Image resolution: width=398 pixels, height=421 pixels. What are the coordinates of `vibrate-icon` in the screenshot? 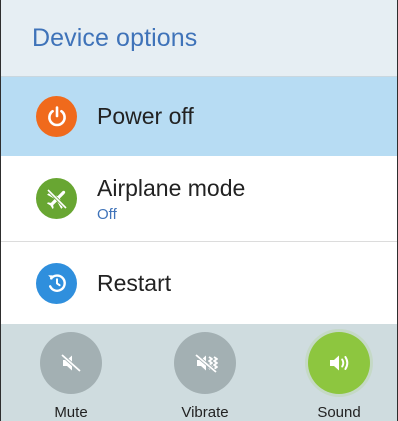 It's located at (205, 363).